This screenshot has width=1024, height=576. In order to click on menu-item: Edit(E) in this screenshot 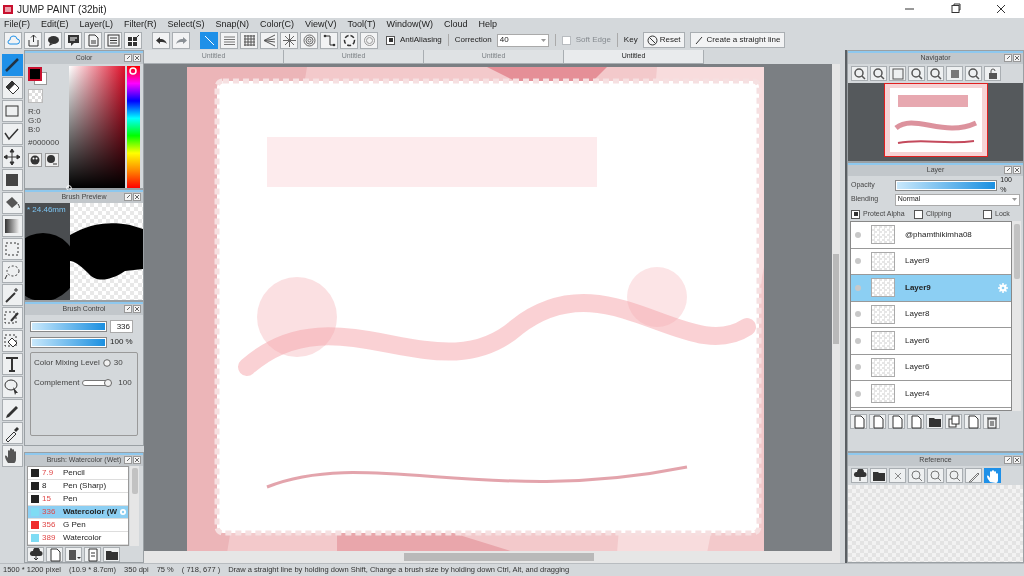, I will do `click(55, 24)`.